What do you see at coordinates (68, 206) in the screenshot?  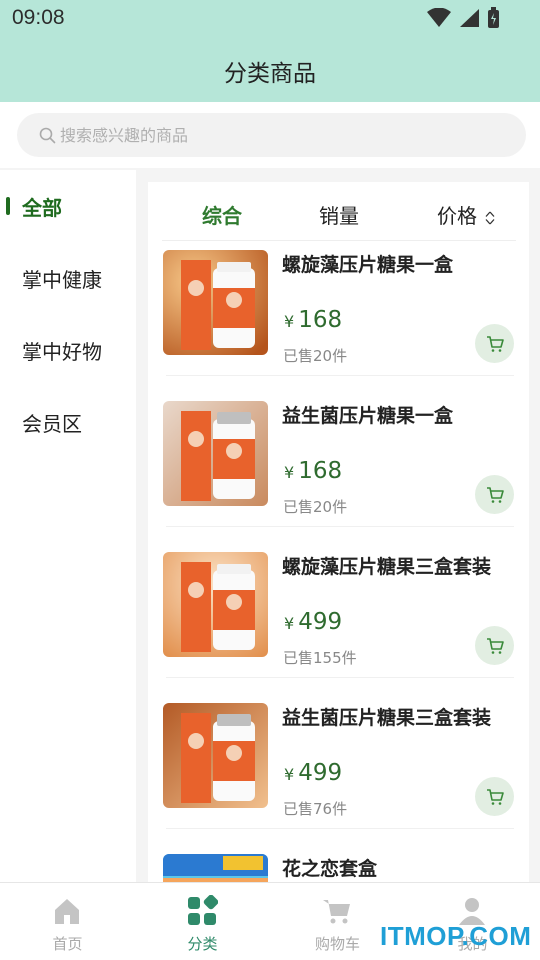 I see `sidebar-item-all: 全部` at bounding box center [68, 206].